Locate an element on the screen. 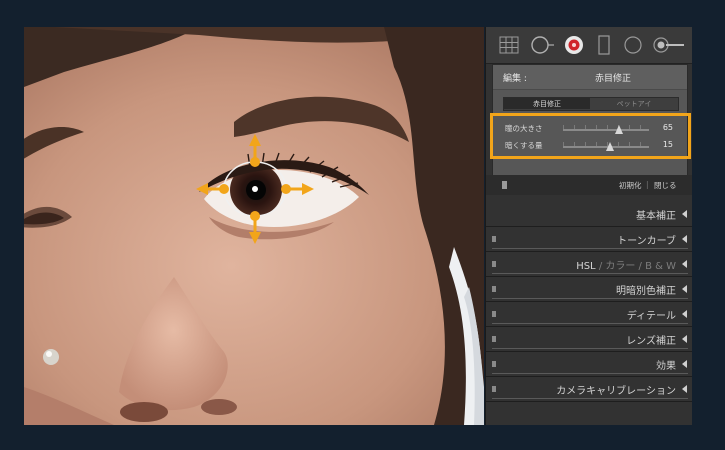 Image resolution: width=725 pixels, height=450 pixels. mode-toggle: 赤目修正 ペットアイ is located at coordinates (591, 104).